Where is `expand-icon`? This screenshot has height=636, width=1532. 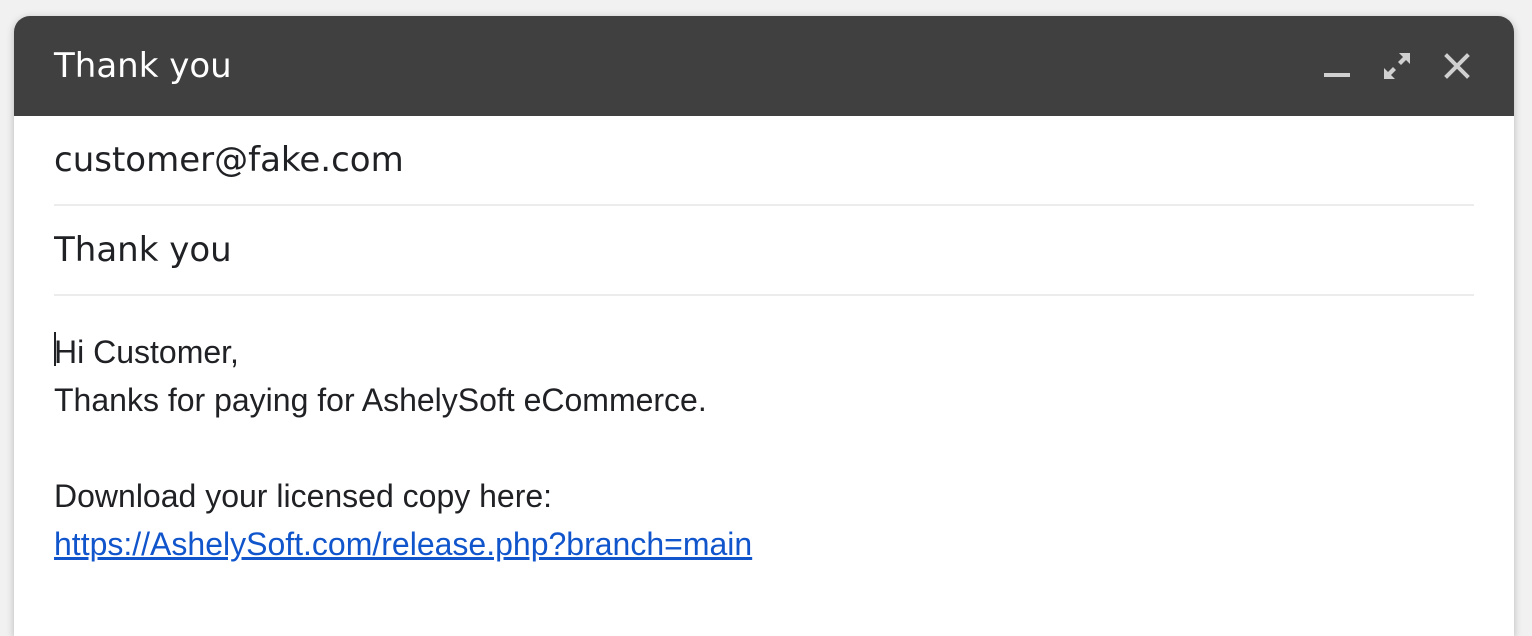
expand-icon is located at coordinates (1397, 66).